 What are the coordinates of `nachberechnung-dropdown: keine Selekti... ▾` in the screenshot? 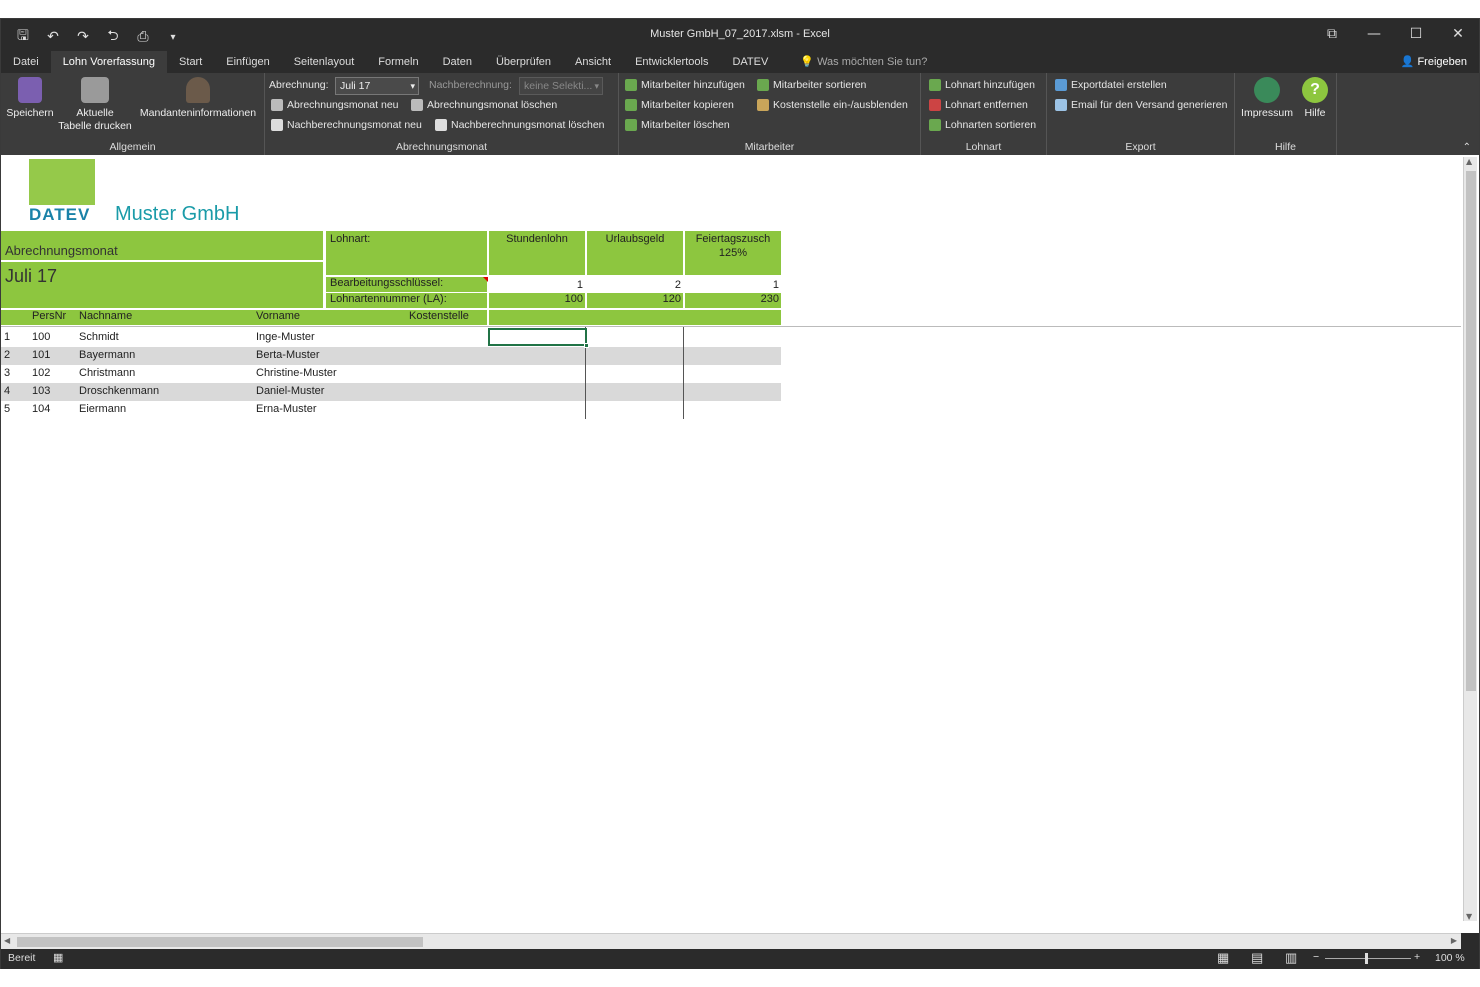 It's located at (561, 86).